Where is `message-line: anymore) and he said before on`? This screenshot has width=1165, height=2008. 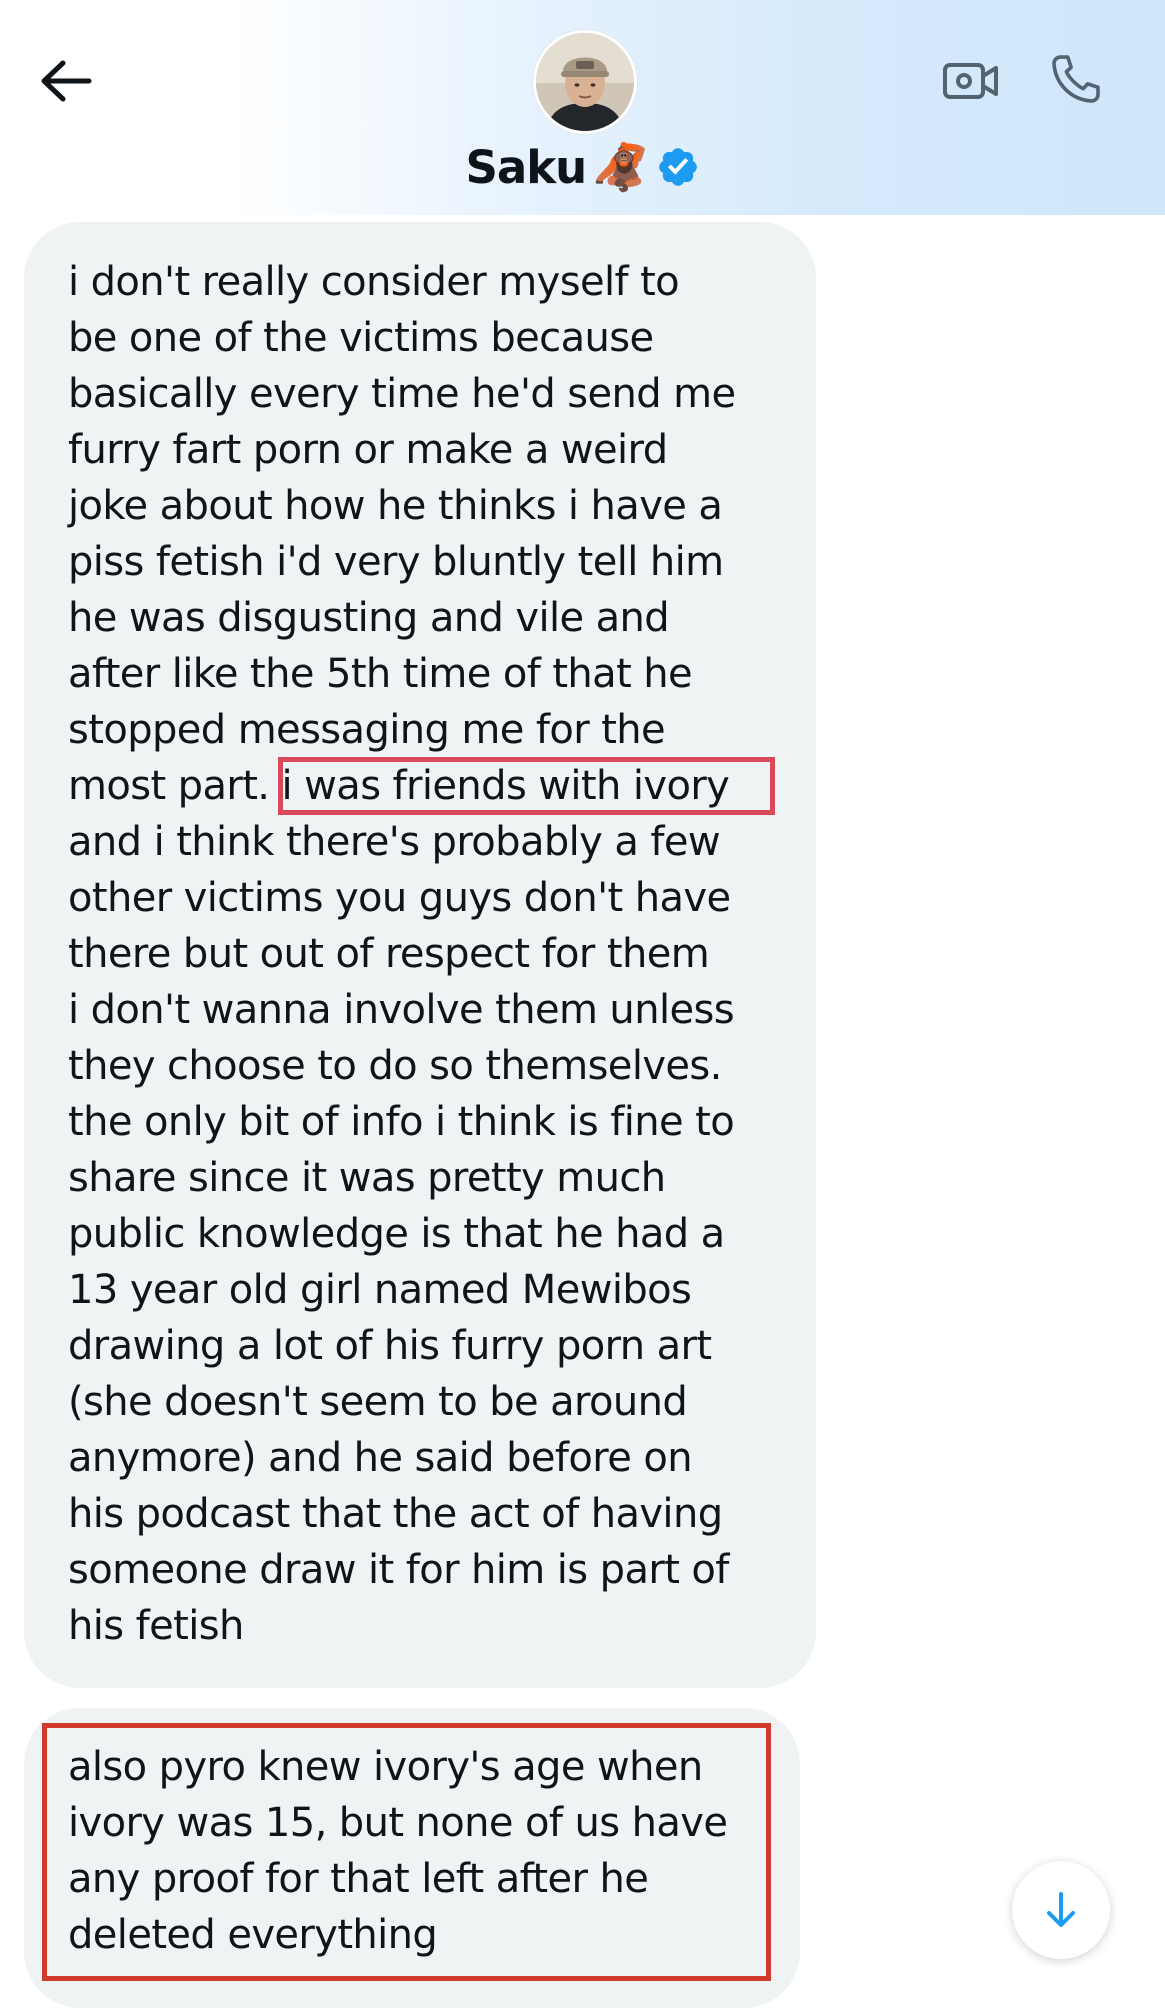
message-line: anymore) and he said before on is located at coordinates (380, 1458).